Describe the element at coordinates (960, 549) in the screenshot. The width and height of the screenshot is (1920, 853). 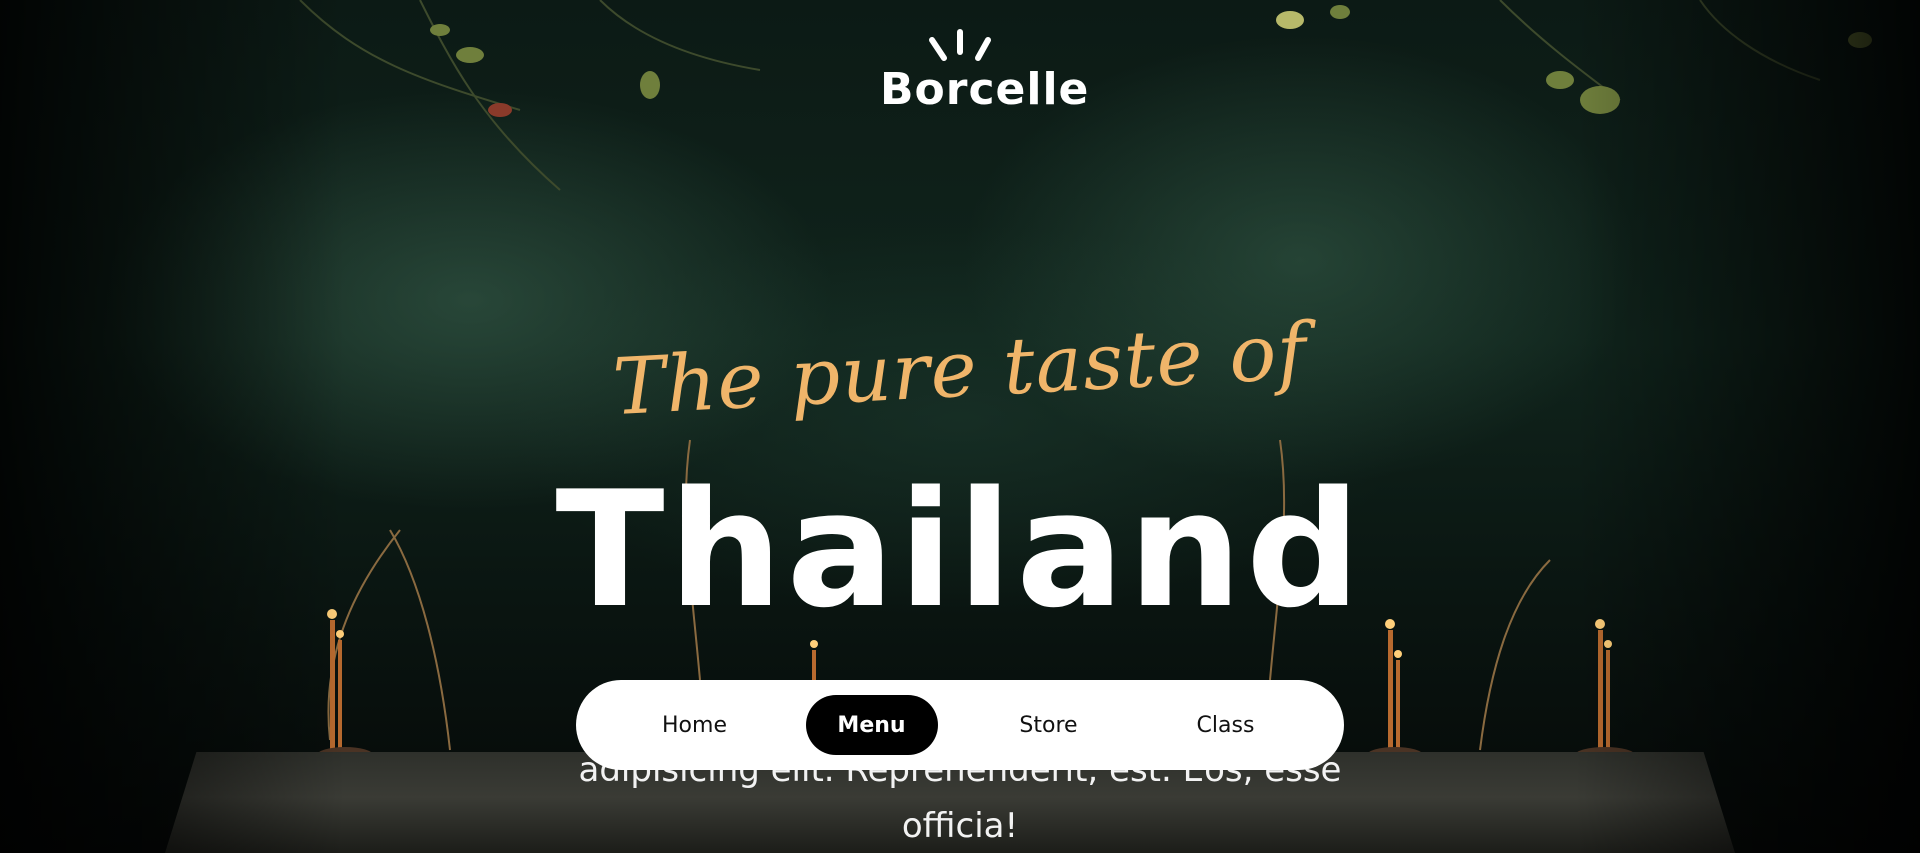
I see `hero-headline: Thailand` at that location.